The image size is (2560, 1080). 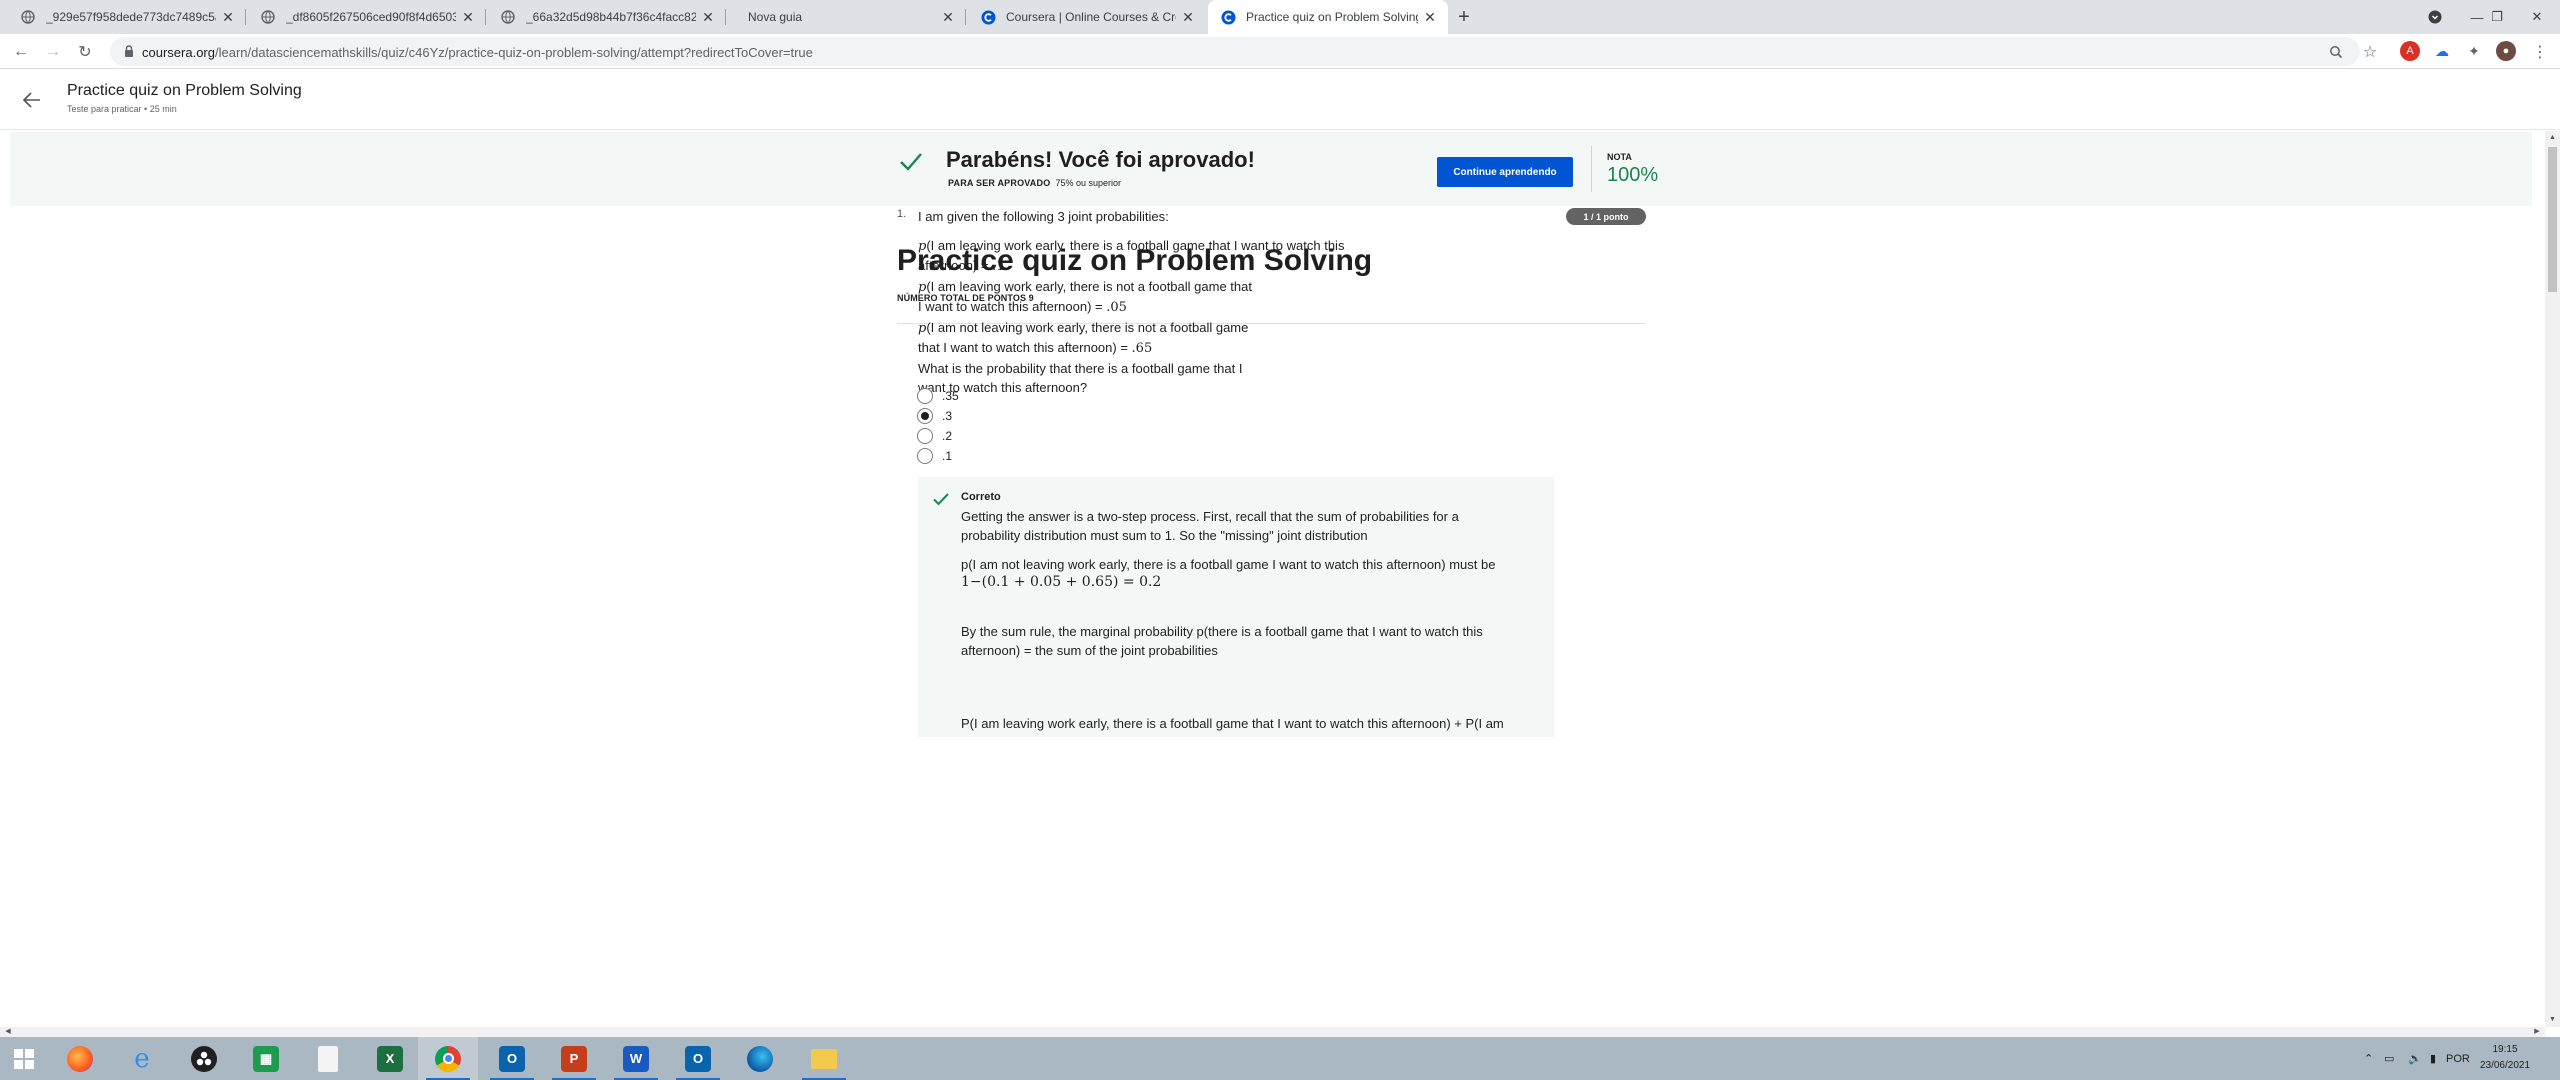 I want to click on edge-icon, so click(x=760, y=1058).